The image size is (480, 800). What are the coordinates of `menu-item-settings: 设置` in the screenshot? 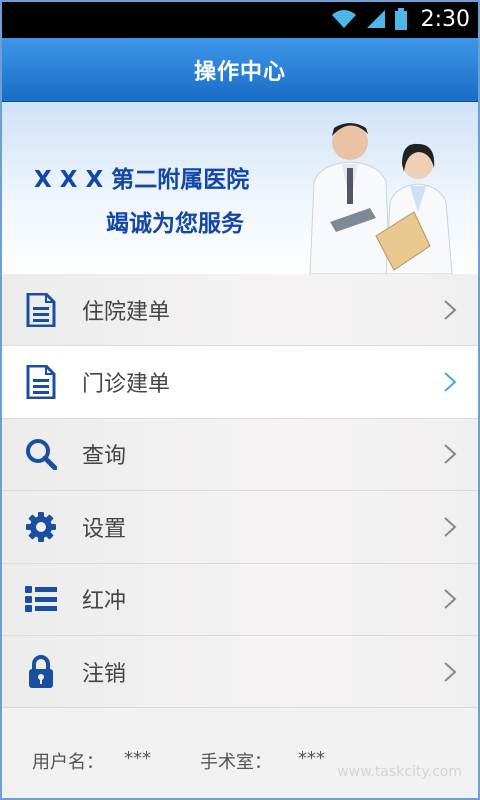 It's located at (240, 527).